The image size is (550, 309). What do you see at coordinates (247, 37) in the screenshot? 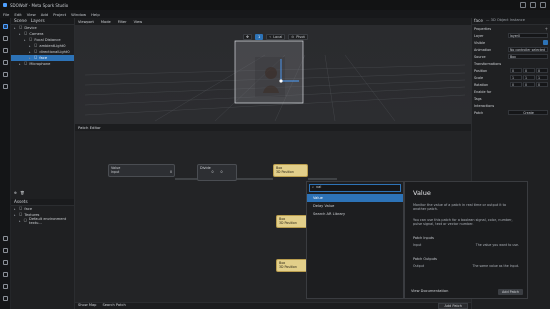
I see `move-tool-button: ✥` at bounding box center [247, 37].